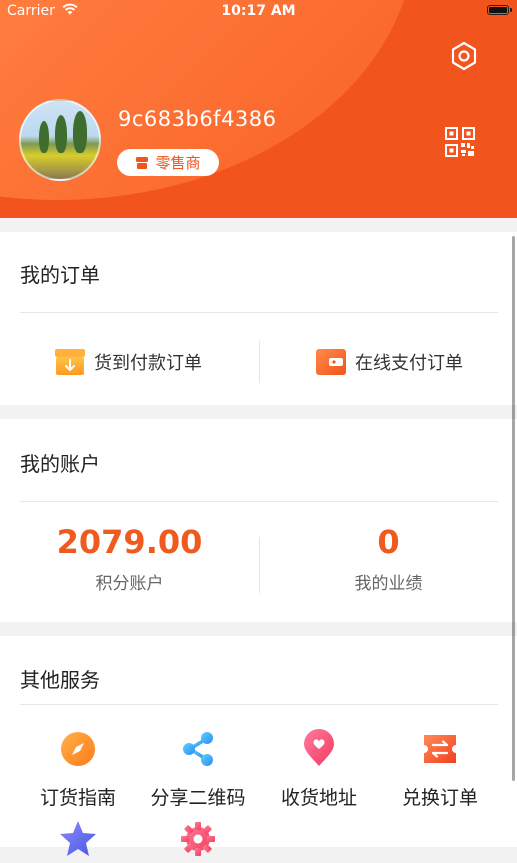  Describe the element at coordinates (513, 508) in the screenshot. I see `scrollbar` at that location.